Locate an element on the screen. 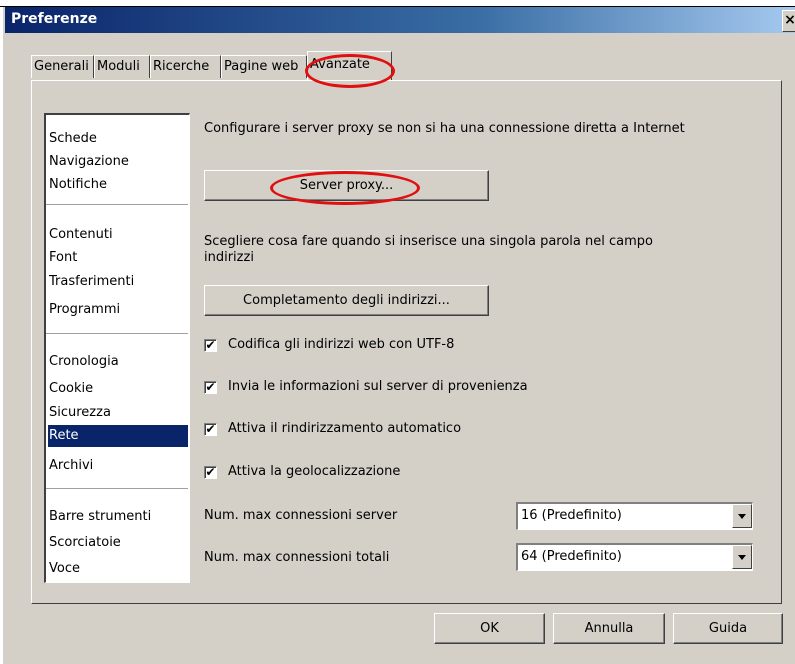 Image resolution: width=795 pixels, height=664 pixels. sidebar-item-cookie: Cookie is located at coordinates (118, 389).